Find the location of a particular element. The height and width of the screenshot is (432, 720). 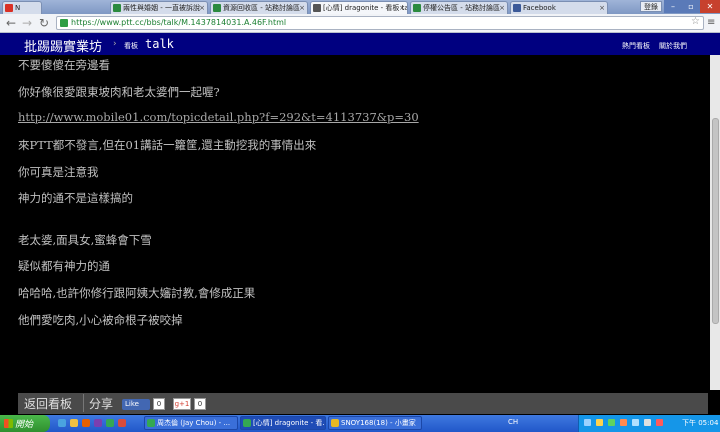

content-line: 疑似都有神力的通 is located at coordinates (64, 266).